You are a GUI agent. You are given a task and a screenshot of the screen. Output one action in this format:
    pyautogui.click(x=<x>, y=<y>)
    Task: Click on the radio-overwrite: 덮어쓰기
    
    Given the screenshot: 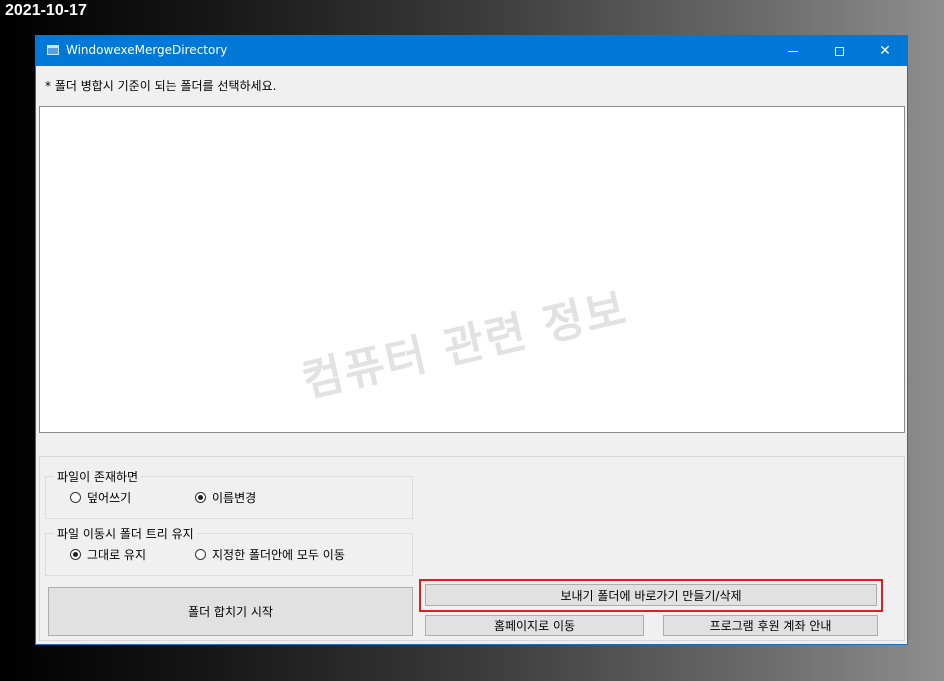 What is the action you would take?
    pyautogui.click(x=100, y=497)
    